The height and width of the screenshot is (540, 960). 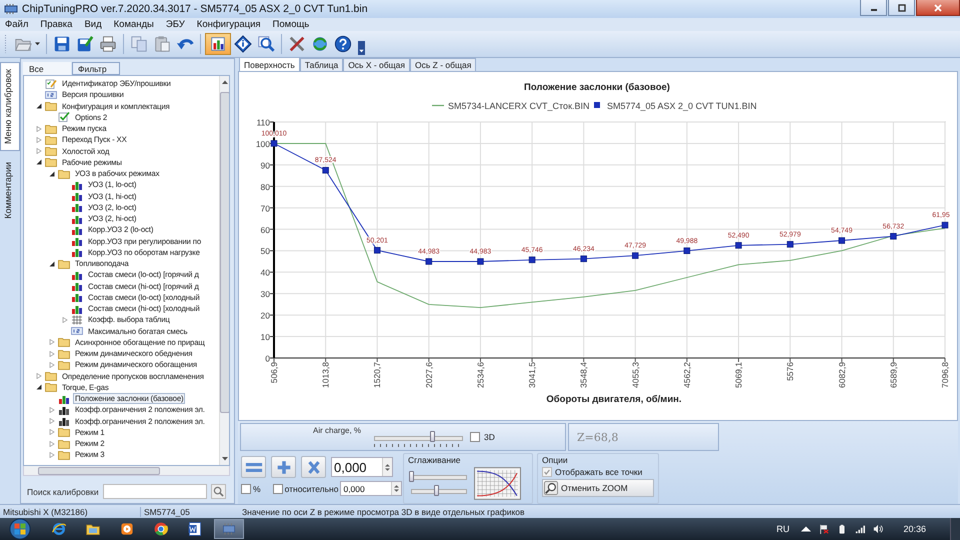 I want to click on flag-icon, so click(x=824, y=529).